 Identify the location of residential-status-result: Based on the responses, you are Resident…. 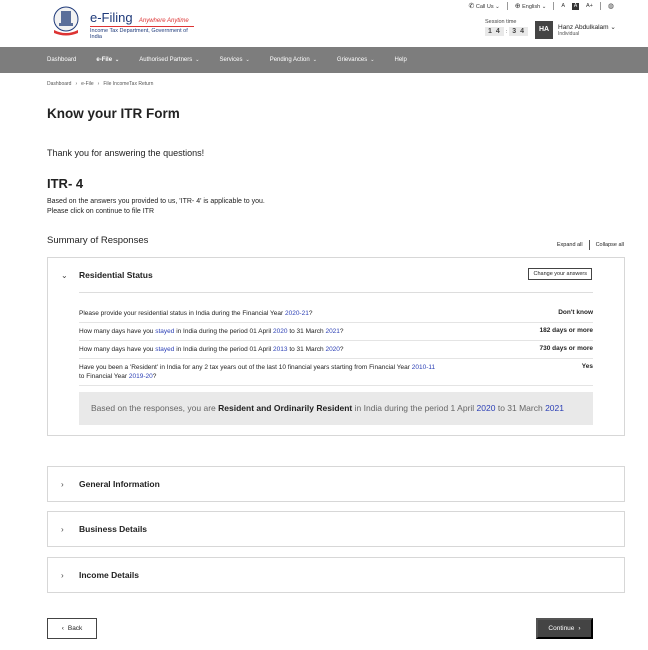
(336, 408).